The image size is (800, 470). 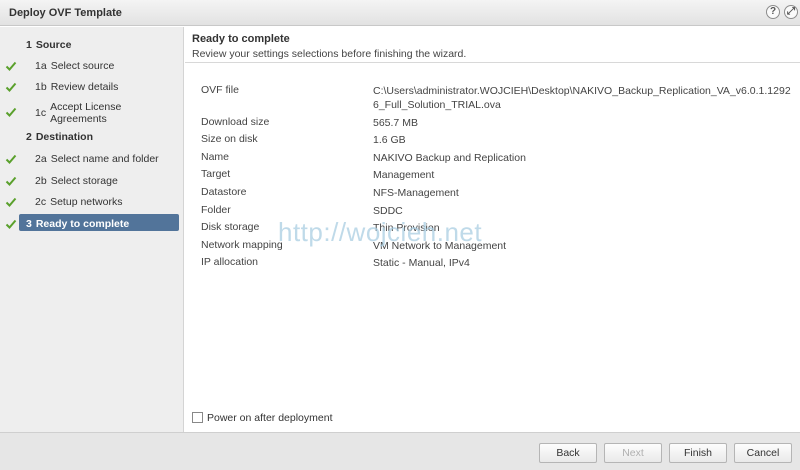 I want to click on summary-key: Name, so click(x=215, y=157).